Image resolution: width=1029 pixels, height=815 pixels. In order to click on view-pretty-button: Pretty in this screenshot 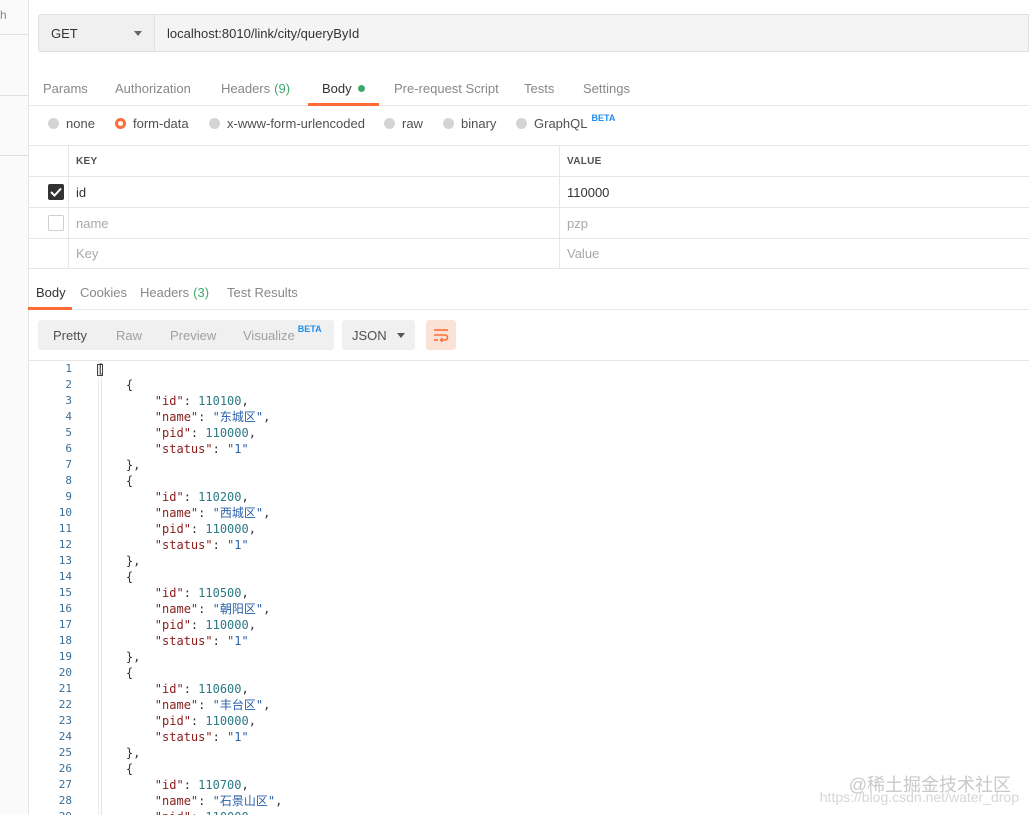, I will do `click(70, 335)`.